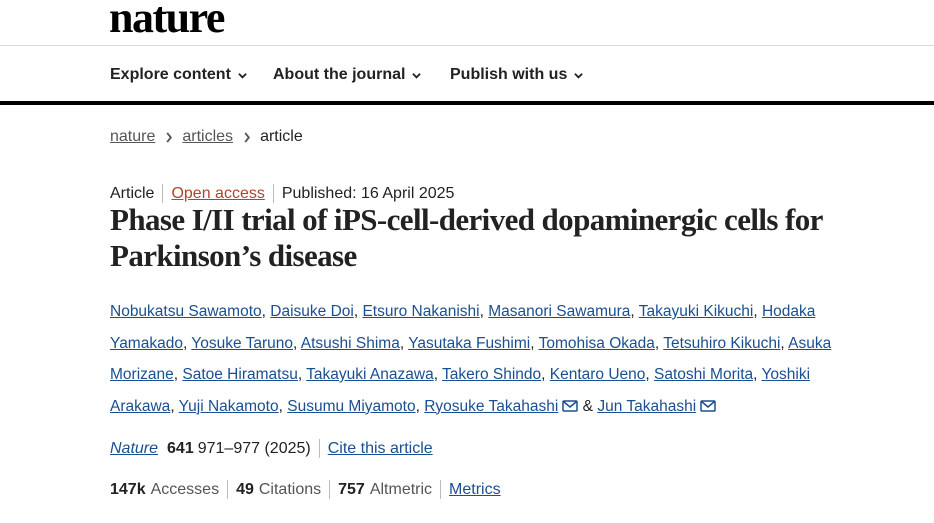 Image resolution: width=934 pixels, height=523 pixels. Describe the element at coordinates (598, 374) in the screenshot. I see `author-link: Kentaro Ueno` at that location.